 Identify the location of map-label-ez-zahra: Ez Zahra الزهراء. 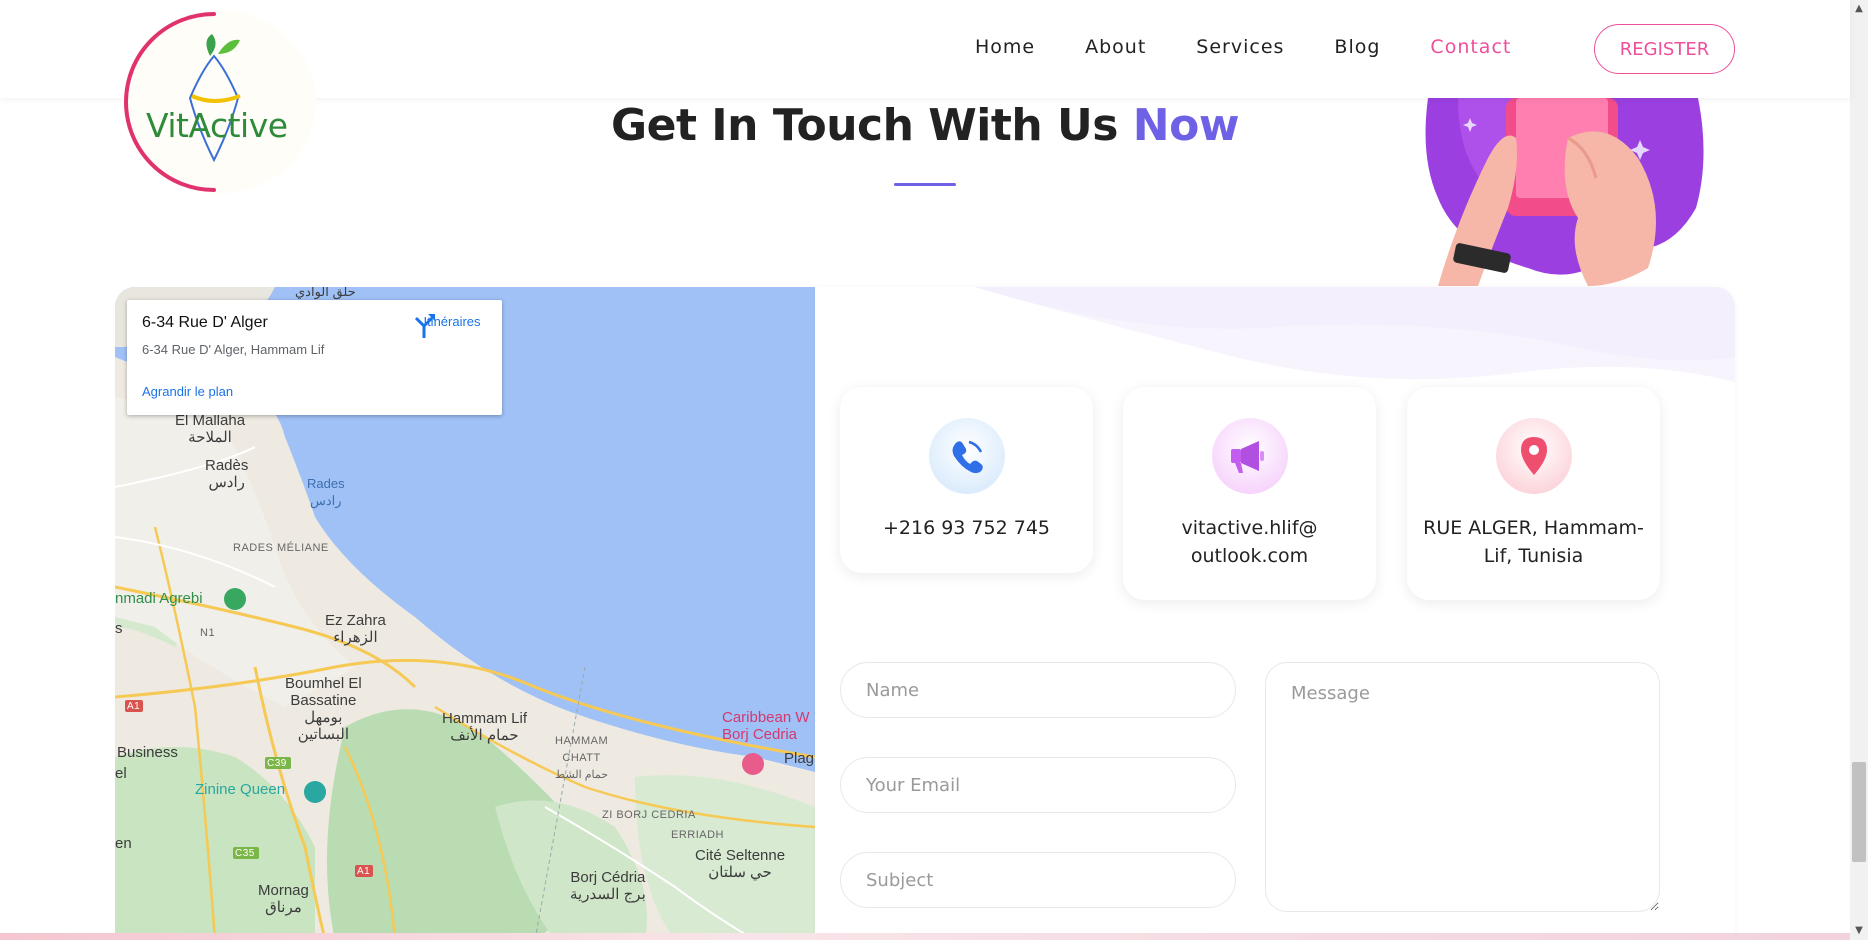
(355, 629).